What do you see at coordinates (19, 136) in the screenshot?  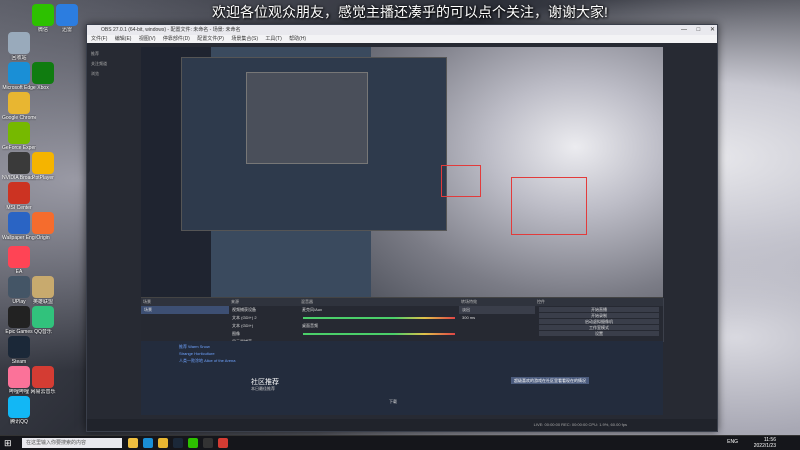 I see `geforce-icon: GeForce Experience` at bounding box center [19, 136].